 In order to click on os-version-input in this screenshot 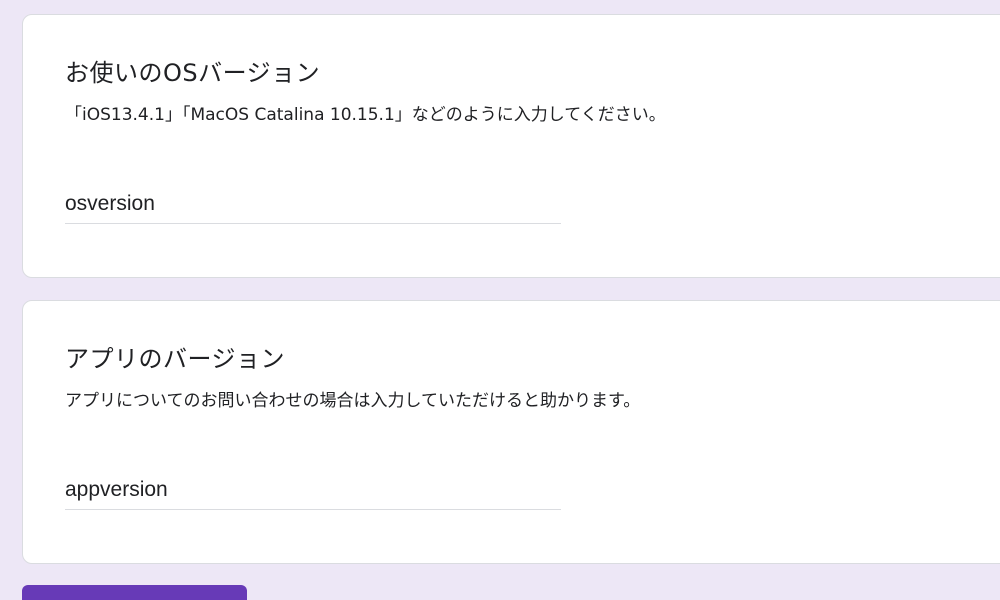, I will do `click(313, 204)`.